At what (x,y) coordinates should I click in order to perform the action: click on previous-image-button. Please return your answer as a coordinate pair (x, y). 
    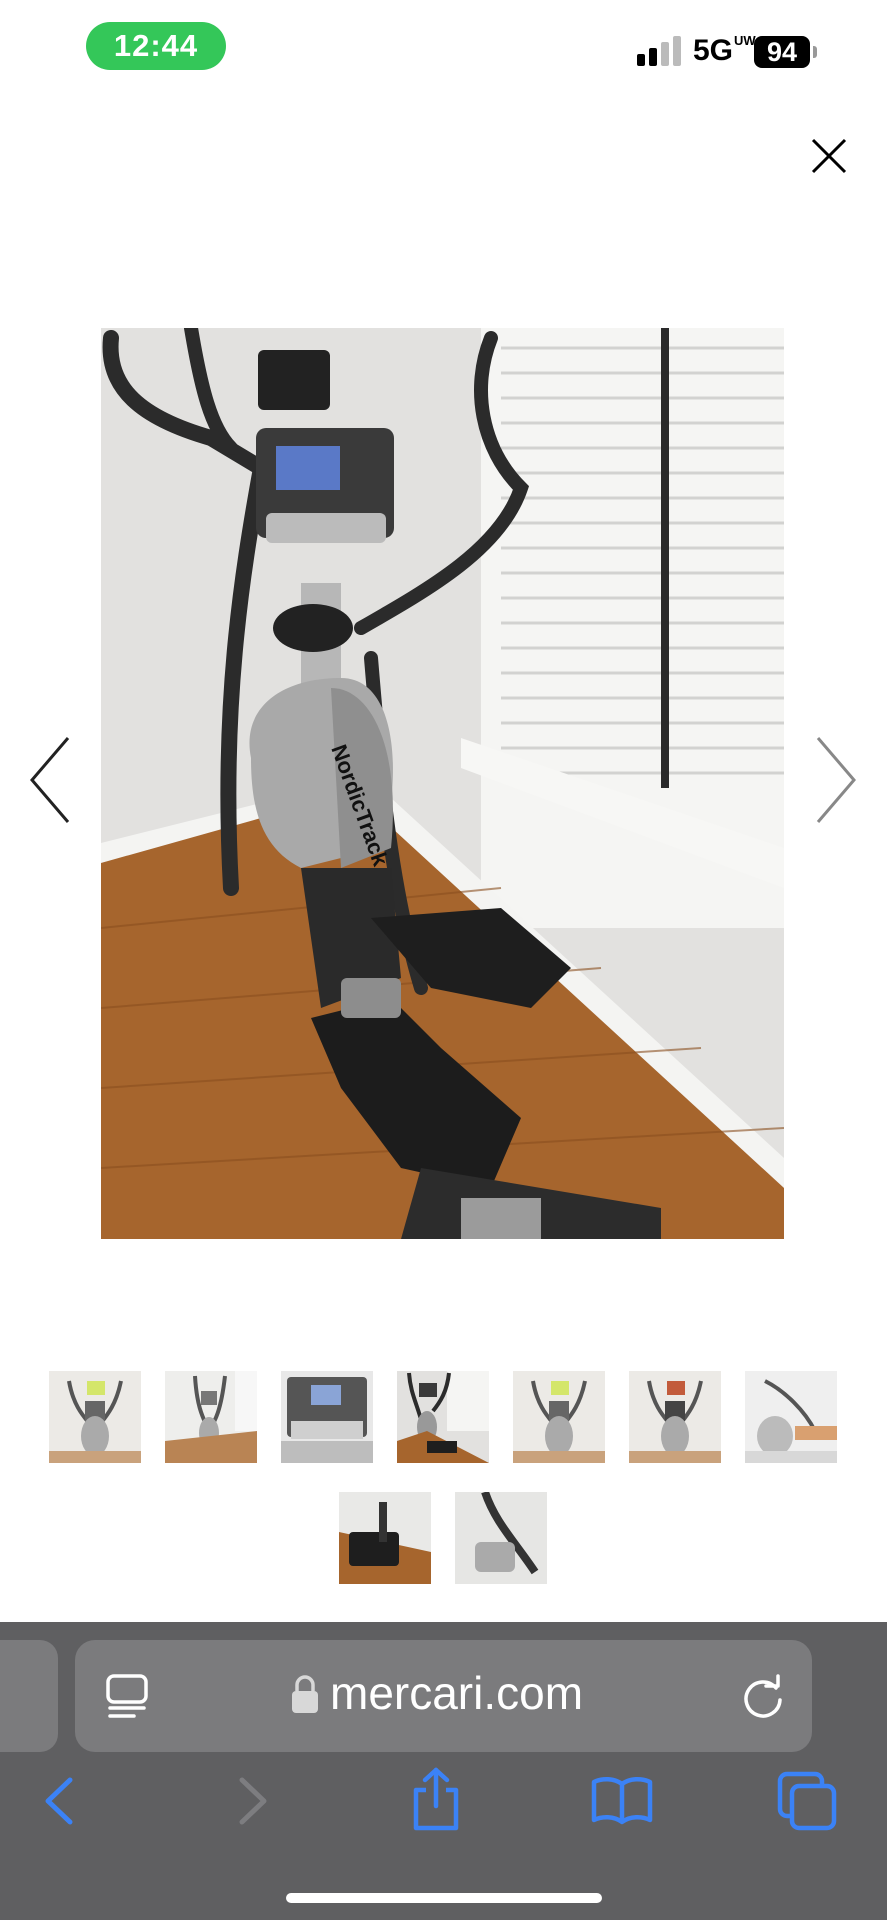
    Looking at the image, I should click on (51, 780).